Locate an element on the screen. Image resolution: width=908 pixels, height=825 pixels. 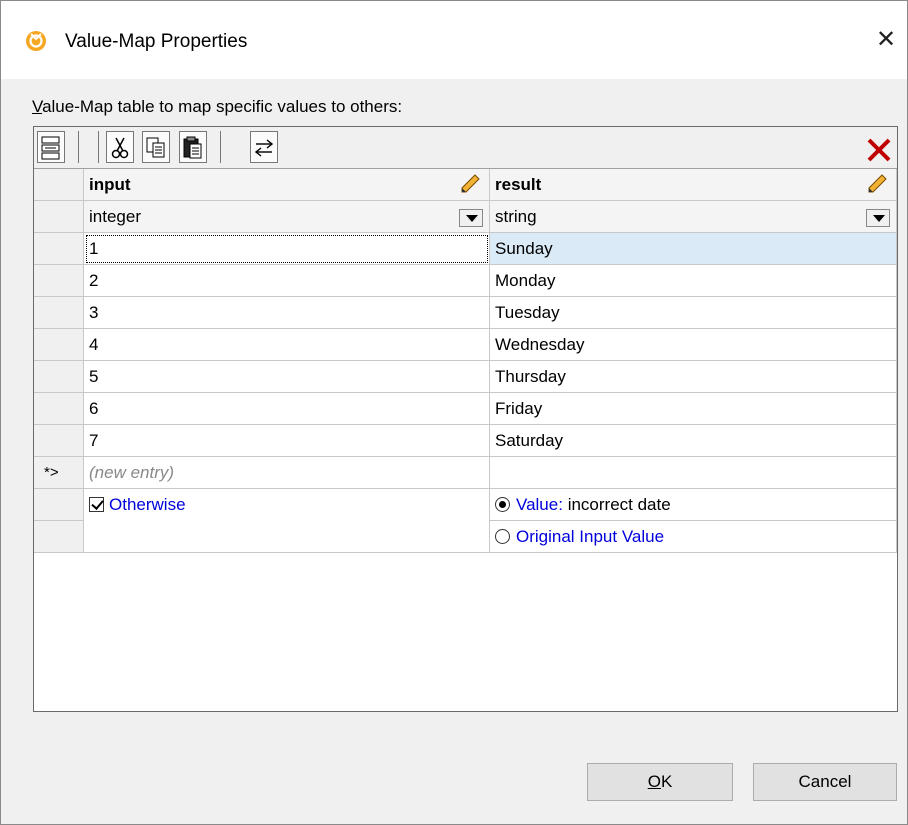
result-cell: Friday is located at coordinates (693, 409).